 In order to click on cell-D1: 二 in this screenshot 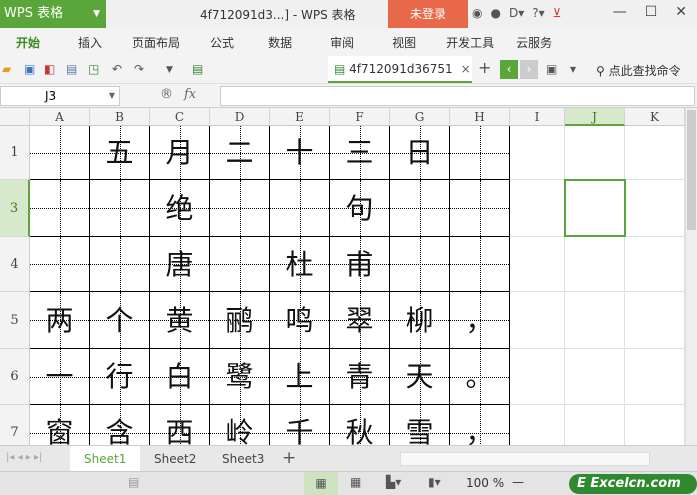, I will do `click(240, 153)`.